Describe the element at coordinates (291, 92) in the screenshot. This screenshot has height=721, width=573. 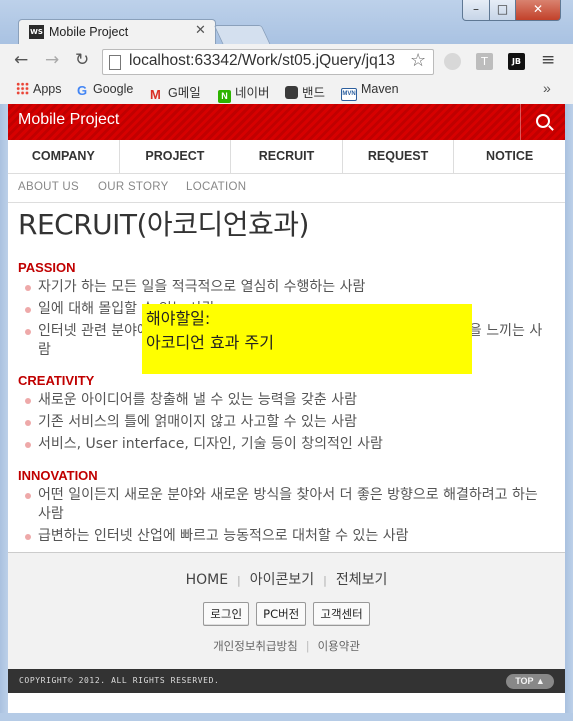
I see `band-icon` at that location.